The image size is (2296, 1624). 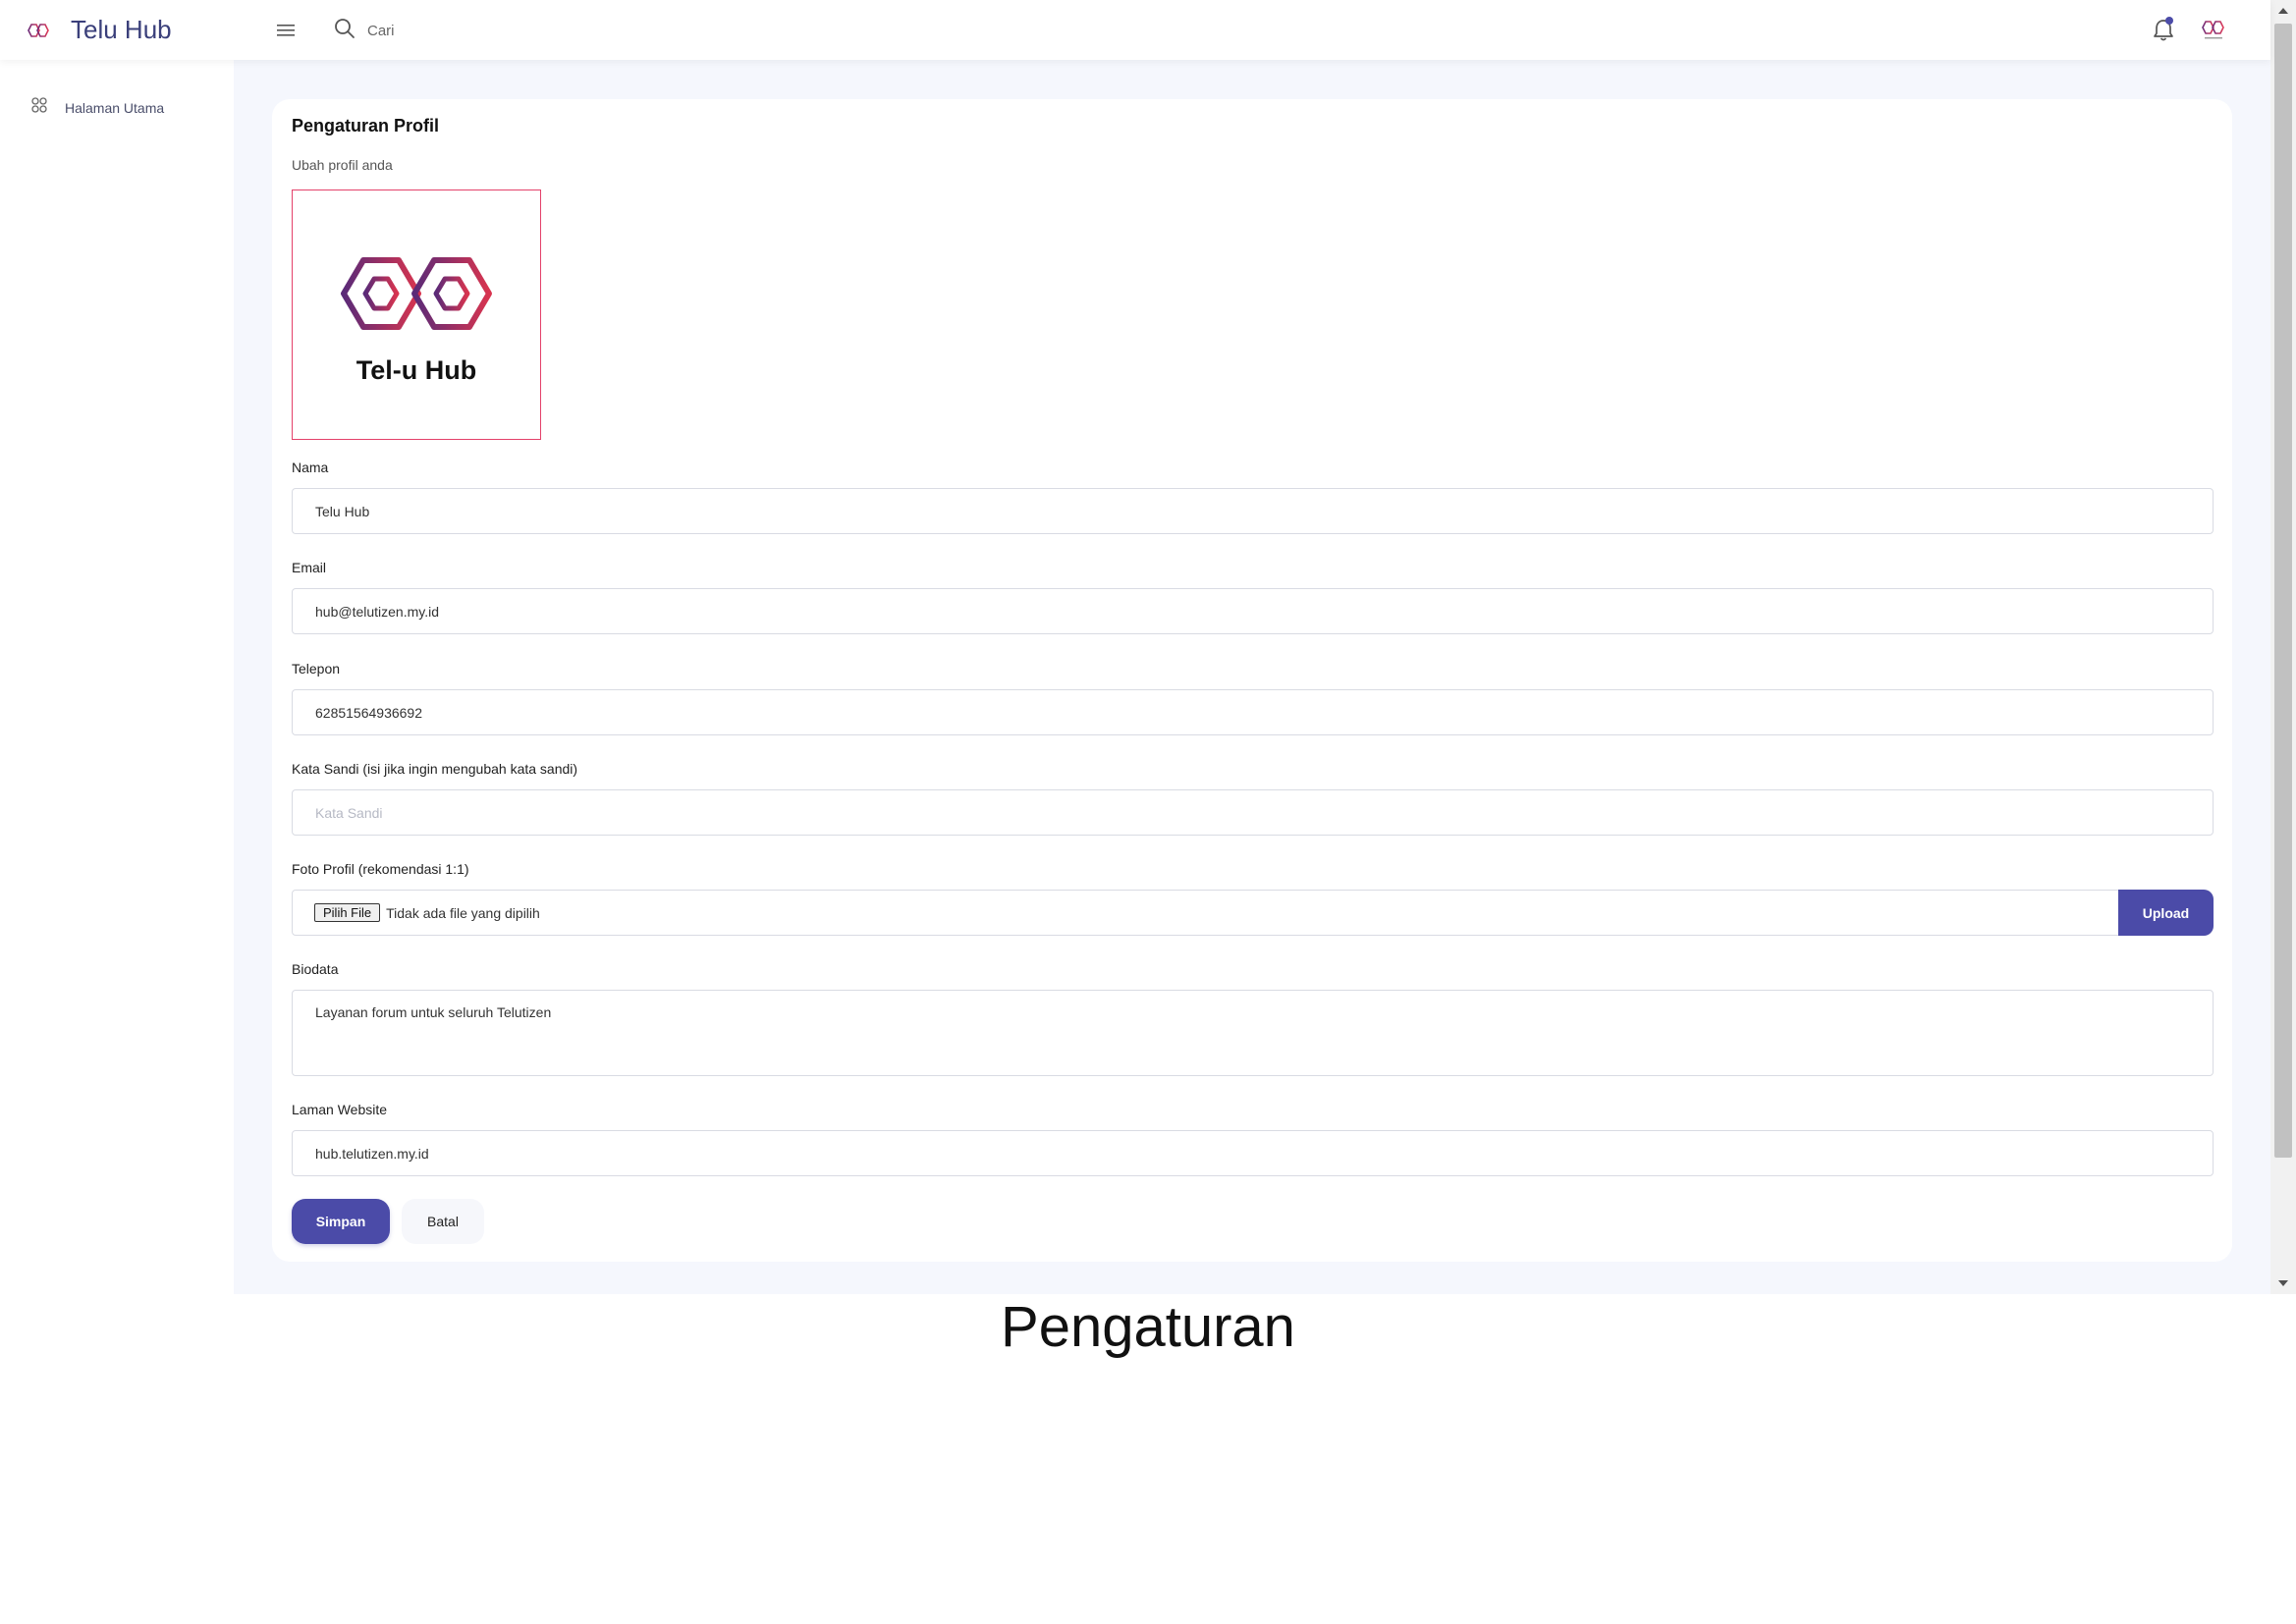 I want to click on file-status: Tidak ada file yang dipilih, so click(x=463, y=912).